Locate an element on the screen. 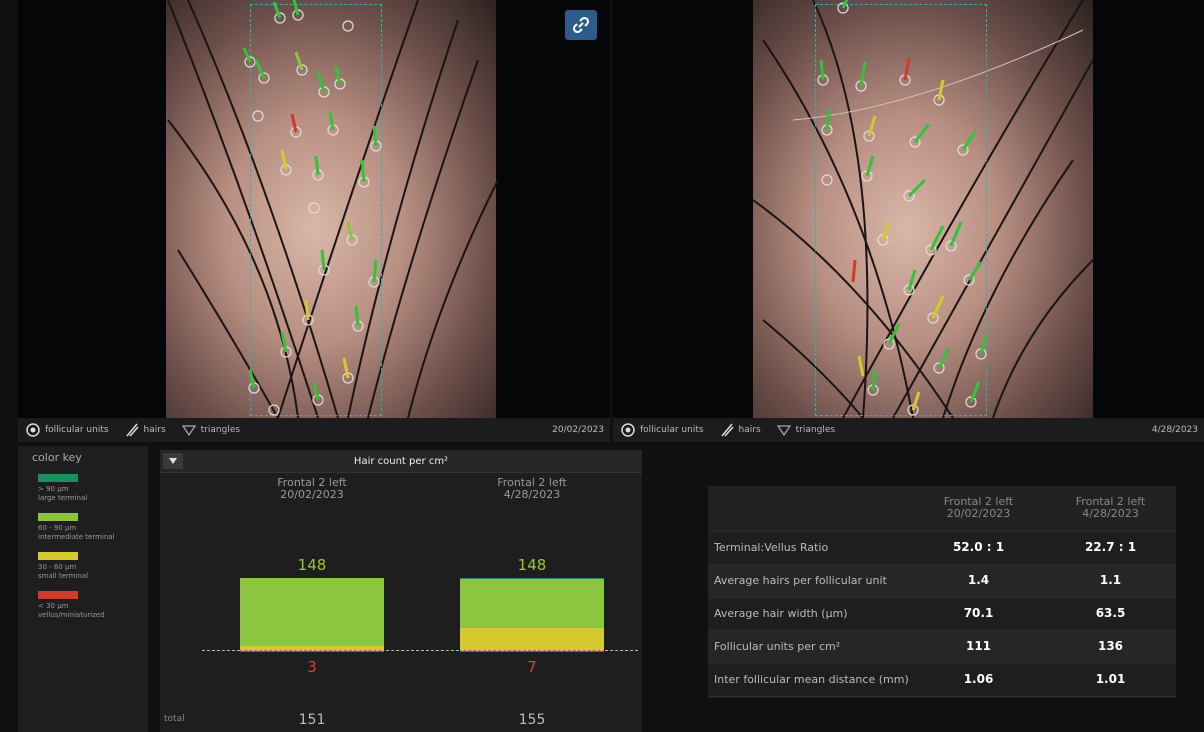 The height and width of the screenshot is (732, 1204). metric-dropdown-button is located at coordinates (173, 461).